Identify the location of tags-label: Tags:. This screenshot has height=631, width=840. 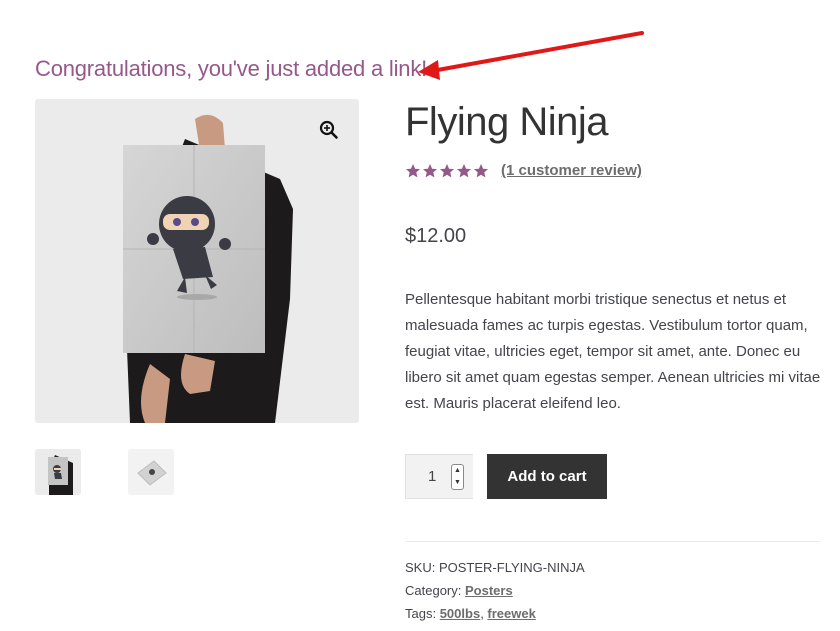
(421, 613).